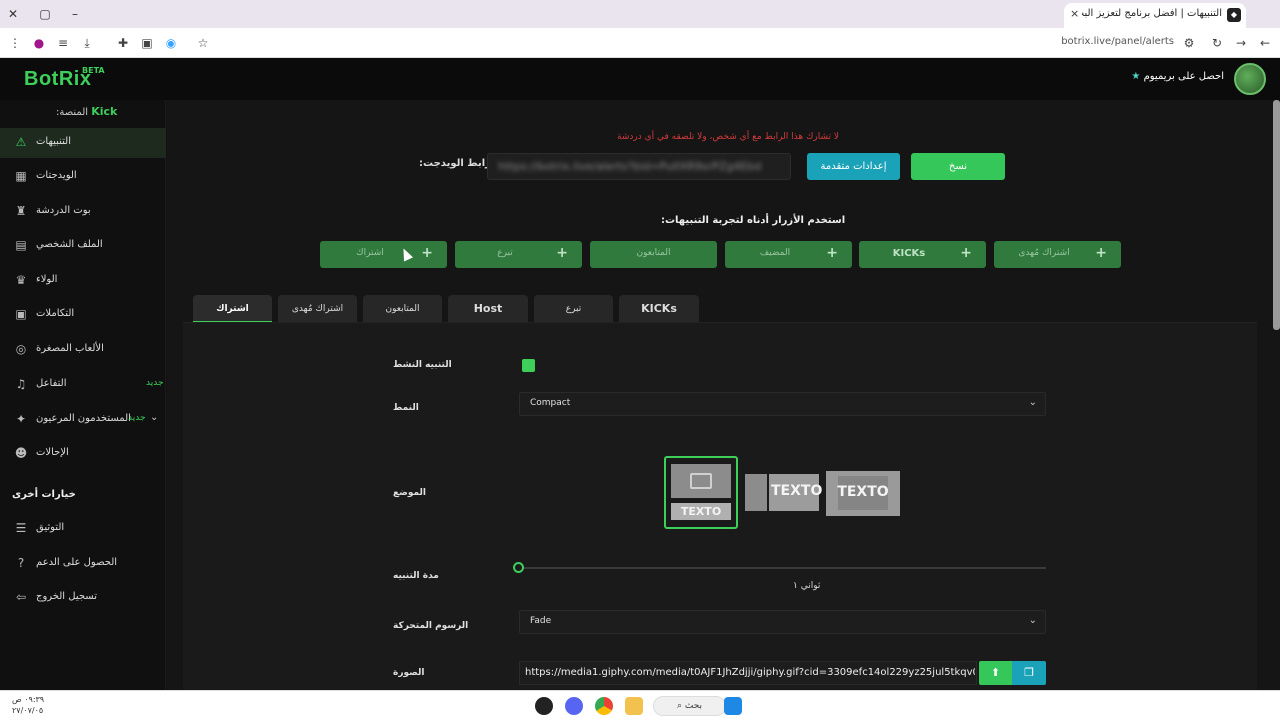 The image size is (1280, 720). Describe the element at coordinates (733, 706) in the screenshot. I see `windows-start-icon` at that location.